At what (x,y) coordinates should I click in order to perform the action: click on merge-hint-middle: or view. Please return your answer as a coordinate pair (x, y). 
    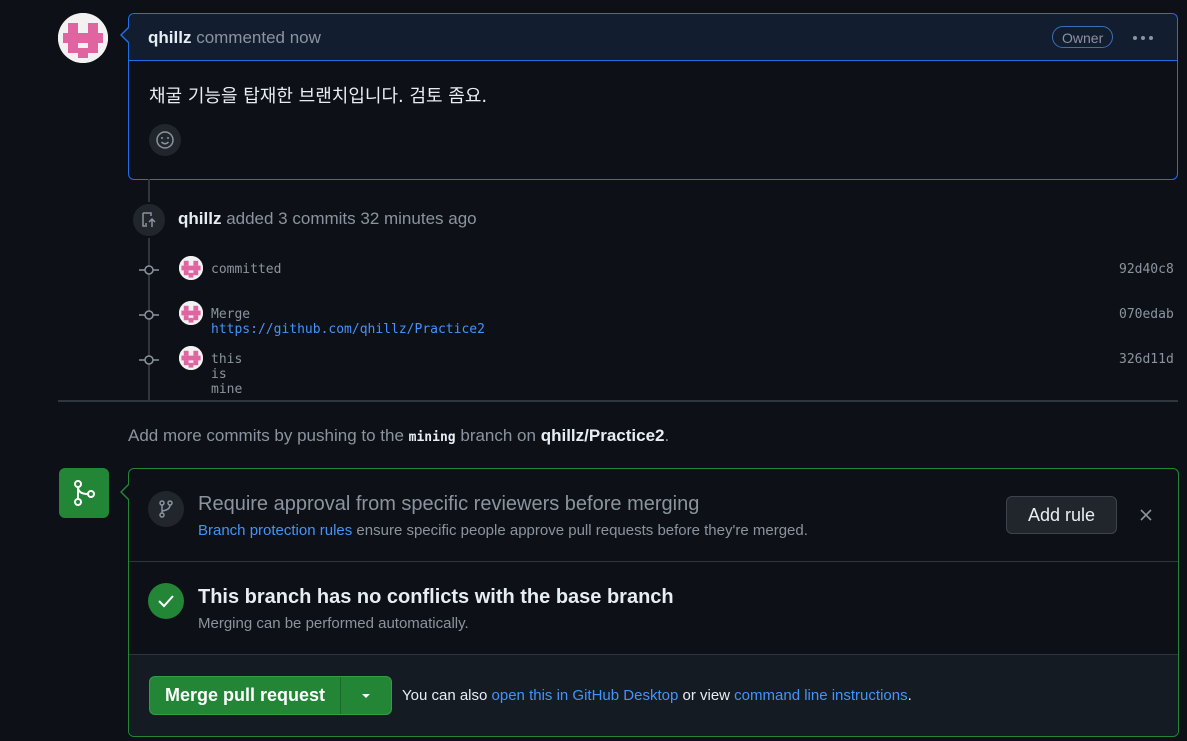
    Looking at the image, I should click on (706, 695).